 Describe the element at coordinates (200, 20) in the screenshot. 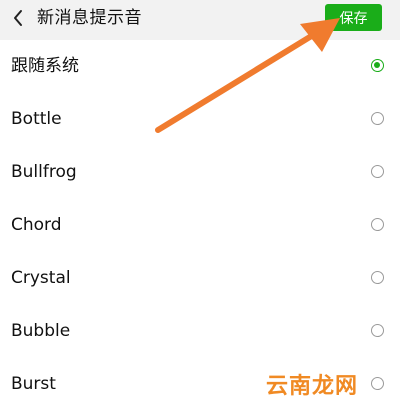

I see `header-bar: 新消息提示音 保存` at that location.